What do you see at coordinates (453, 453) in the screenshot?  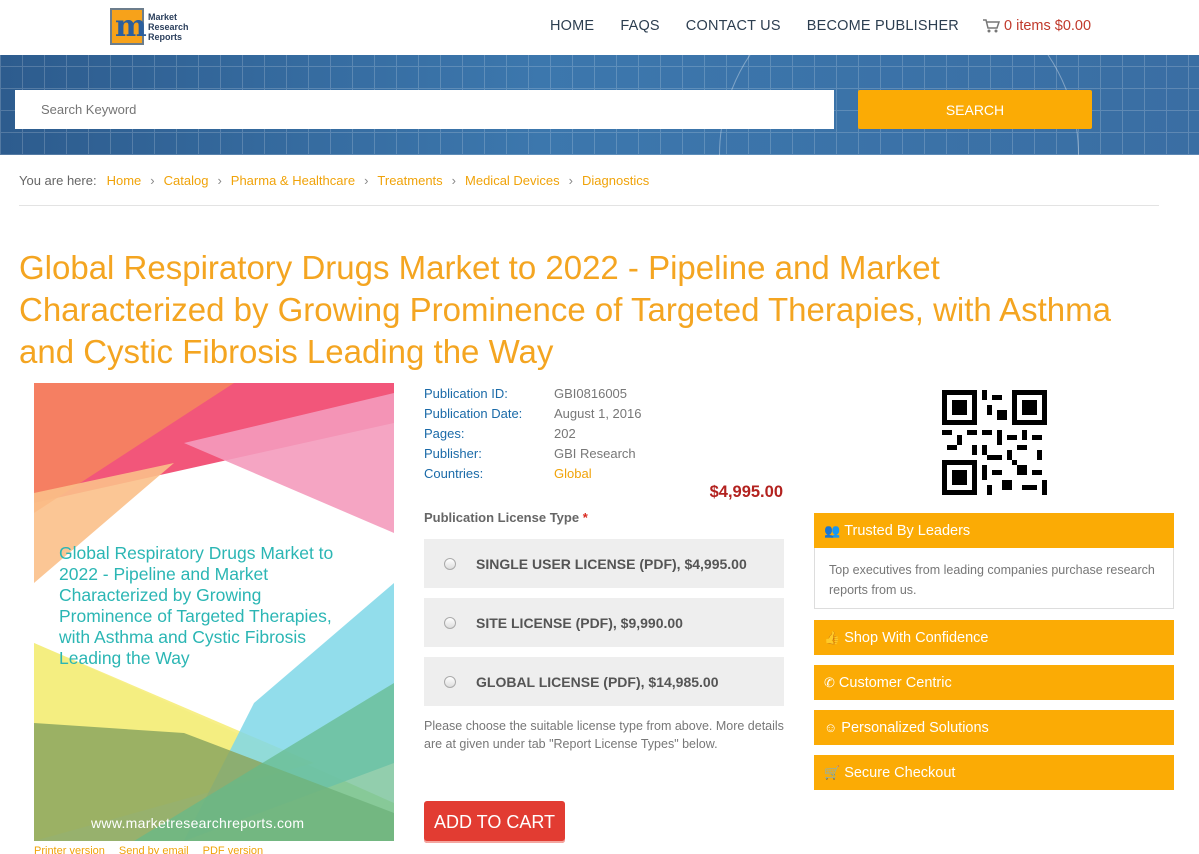 I see `detail-label: Publisher:` at bounding box center [453, 453].